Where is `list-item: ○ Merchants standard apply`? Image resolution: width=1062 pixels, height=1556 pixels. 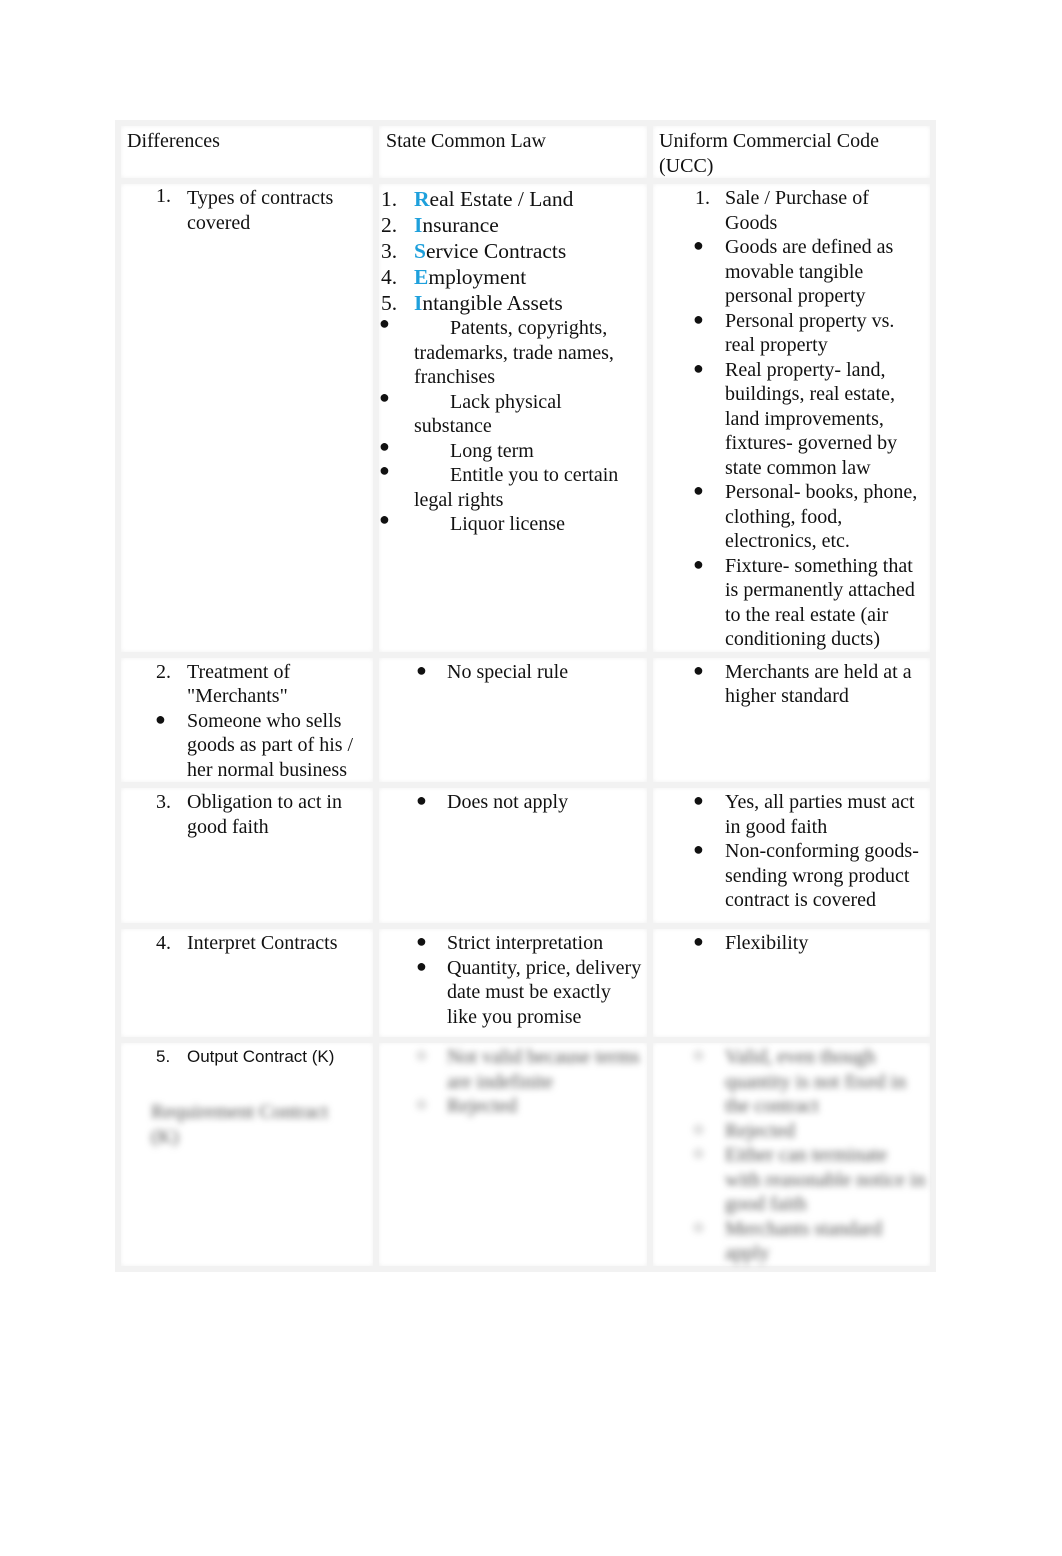
list-item: ○ Merchants standard apply is located at coordinates (788, 1240).